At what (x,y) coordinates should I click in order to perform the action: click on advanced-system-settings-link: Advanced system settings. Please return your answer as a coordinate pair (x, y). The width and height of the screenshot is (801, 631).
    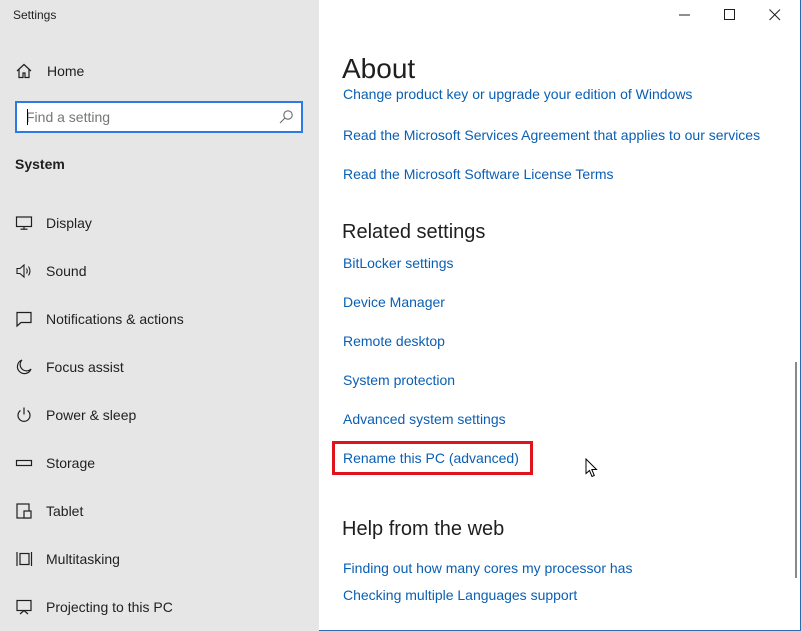
    Looking at the image, I should click on (424, 419).